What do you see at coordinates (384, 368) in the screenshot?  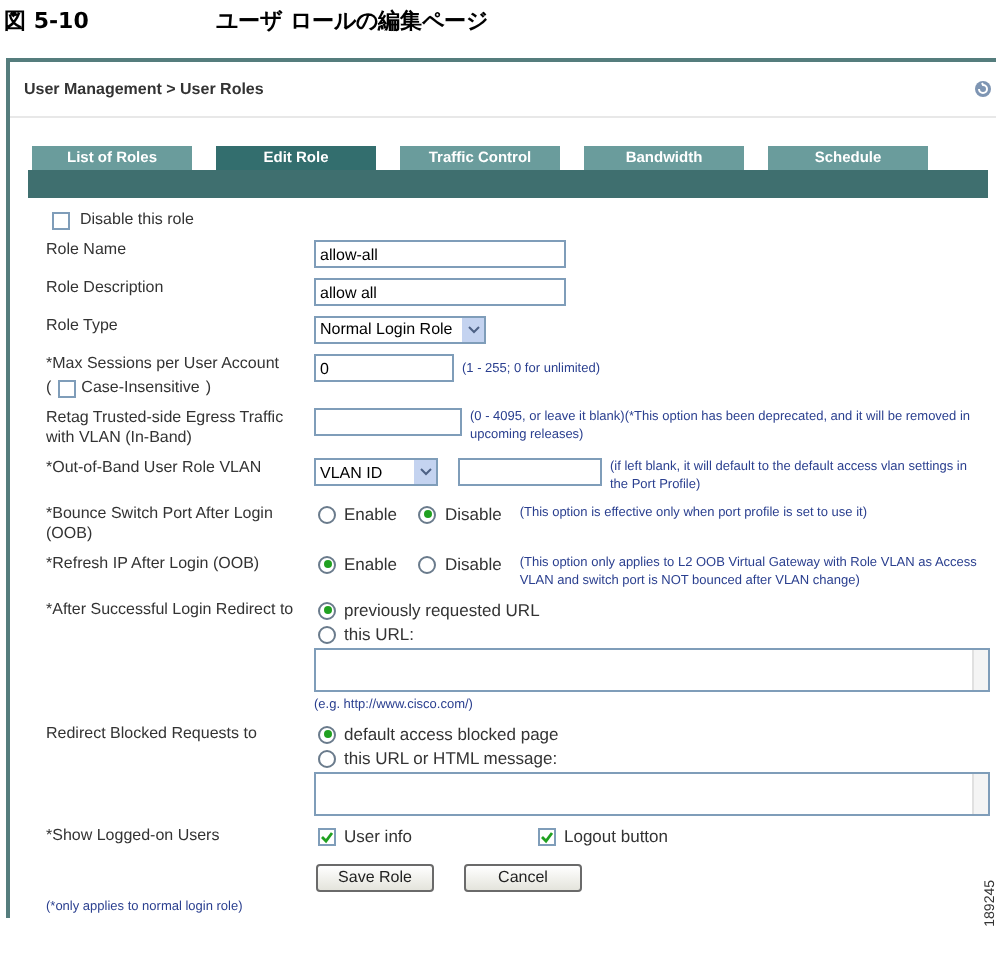 I see `text-field: 0` at bounding box center [384, 368].